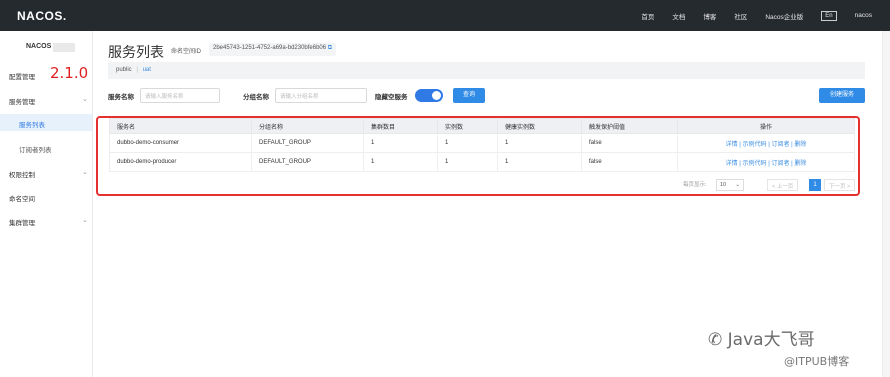  What do you see at coordinates (429, 95) in the screenshot?
I see `hide-empty-toggle` at bounding box center [429, 95].